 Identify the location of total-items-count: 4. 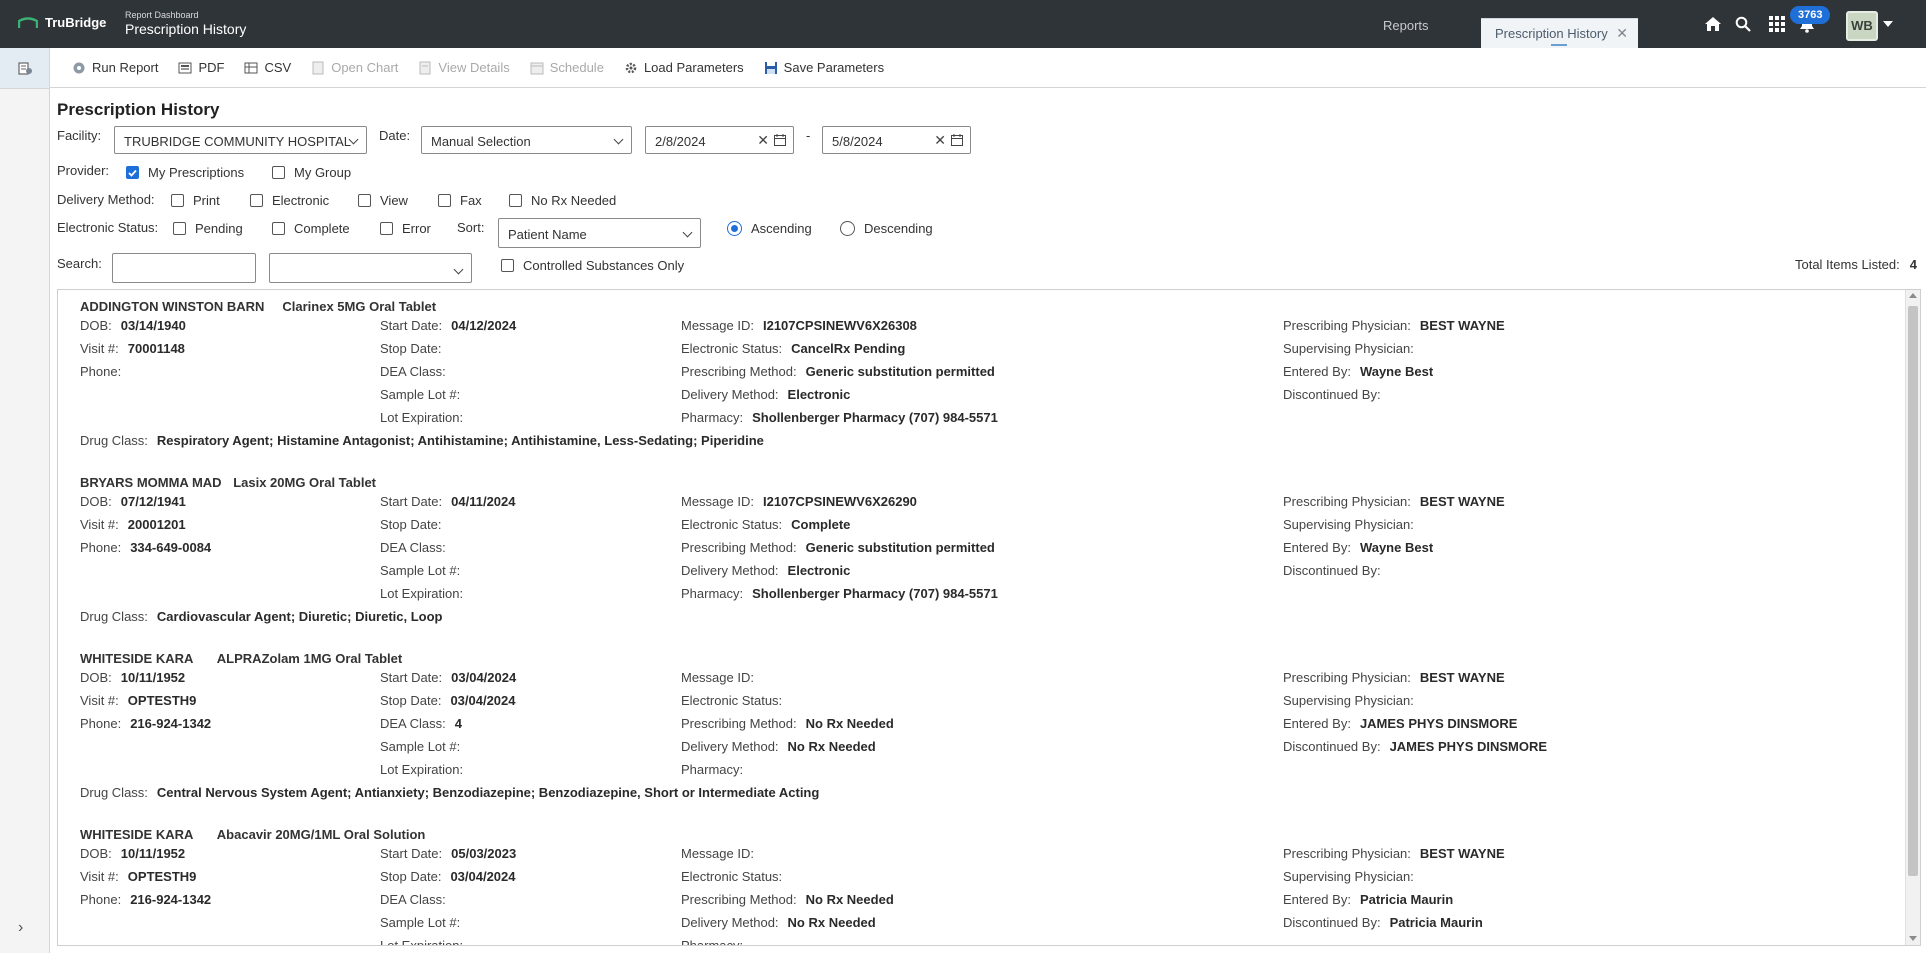
(1913, 264).